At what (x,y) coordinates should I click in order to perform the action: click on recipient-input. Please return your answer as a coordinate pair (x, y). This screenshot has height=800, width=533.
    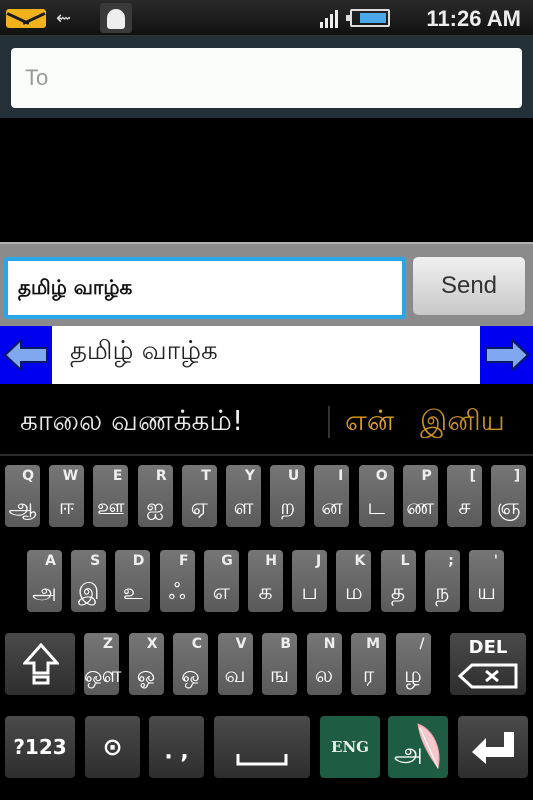
    Looking at the image, I should click on (266, 78).